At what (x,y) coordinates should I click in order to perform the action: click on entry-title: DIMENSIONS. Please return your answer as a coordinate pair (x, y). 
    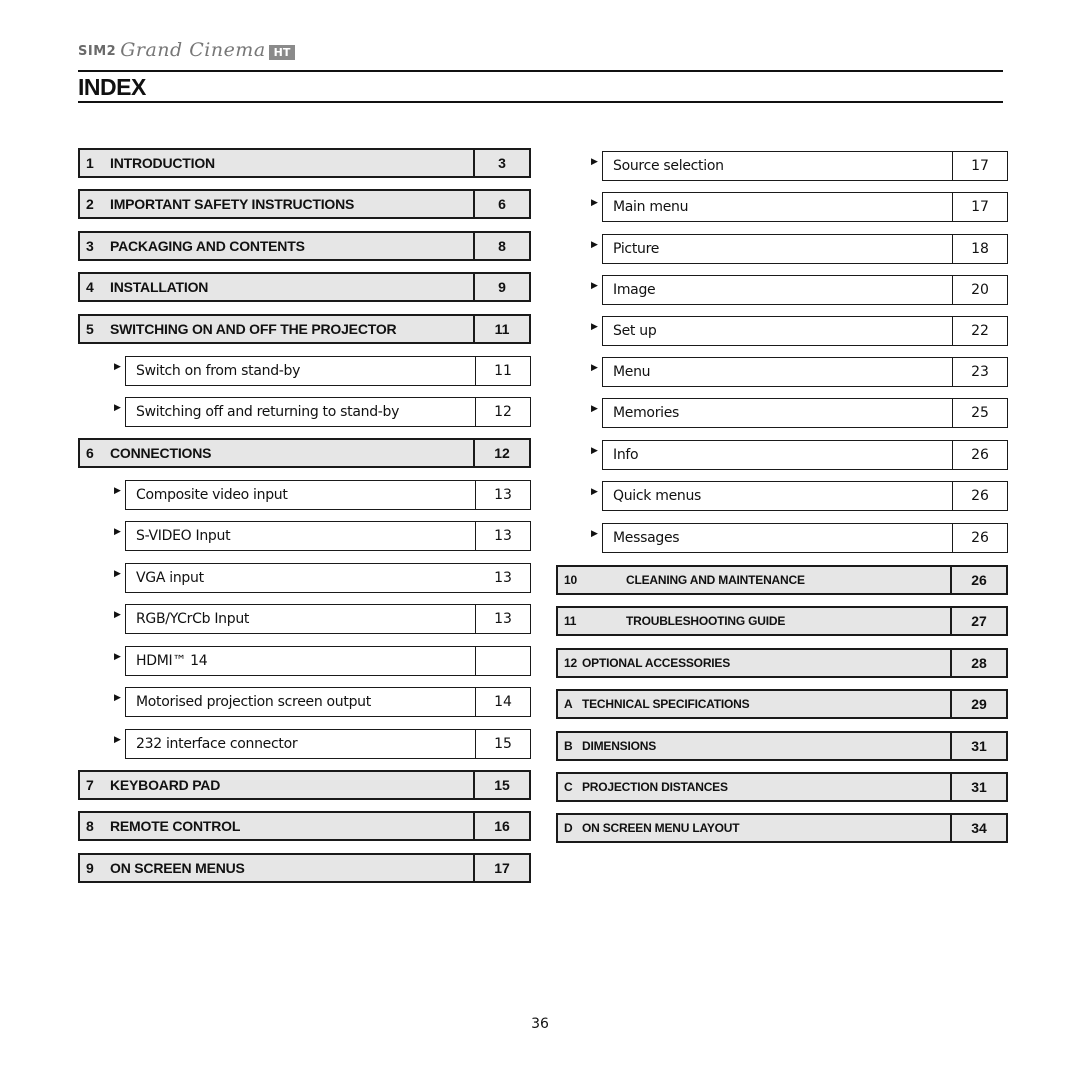
    Looking at the image, I should click on (619, 746).